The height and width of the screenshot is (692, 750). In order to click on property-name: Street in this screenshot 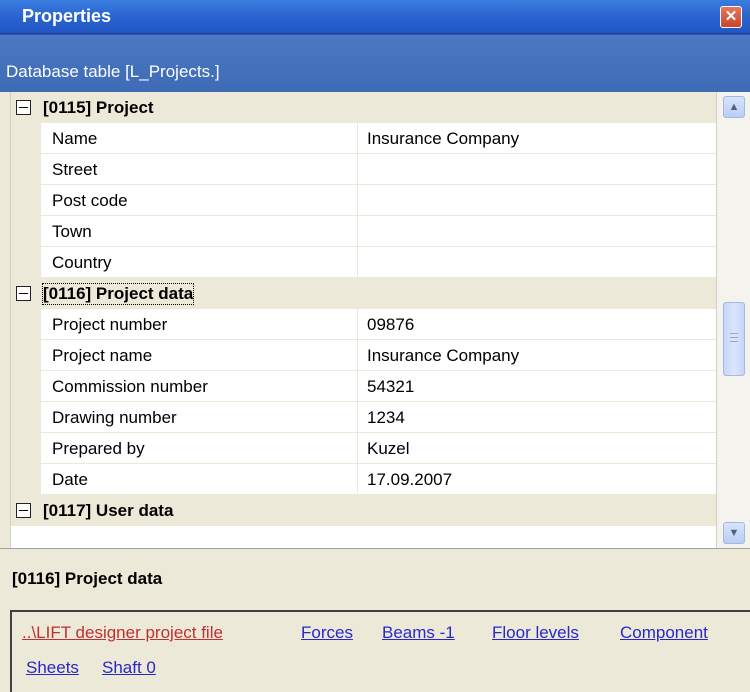, I will do `click(75, 169)`.